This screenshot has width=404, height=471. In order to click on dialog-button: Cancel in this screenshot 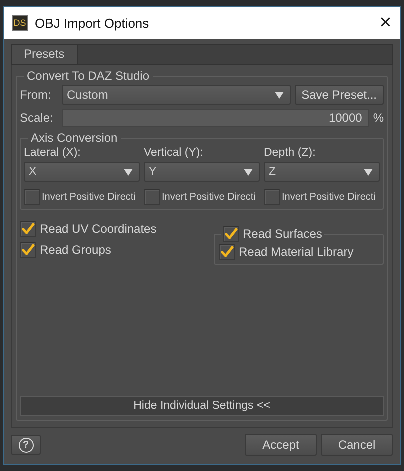, I will do `click(357, 445)`.